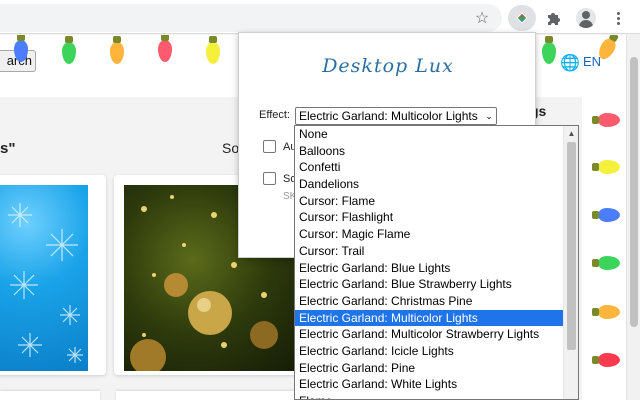  I want to click on wallpaper-card, so click(53, 275).